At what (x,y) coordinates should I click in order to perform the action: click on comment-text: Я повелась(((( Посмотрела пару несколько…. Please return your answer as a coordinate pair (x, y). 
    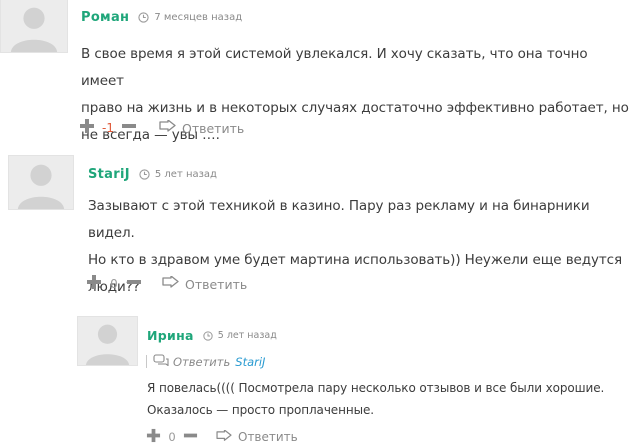
    Looking at the image, I should click on (375, 399).